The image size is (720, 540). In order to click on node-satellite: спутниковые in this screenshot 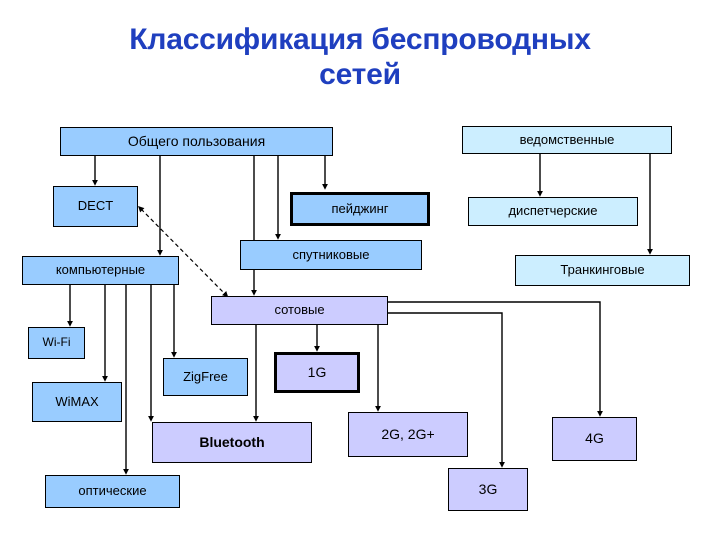, I will do `click(331, 255)`.